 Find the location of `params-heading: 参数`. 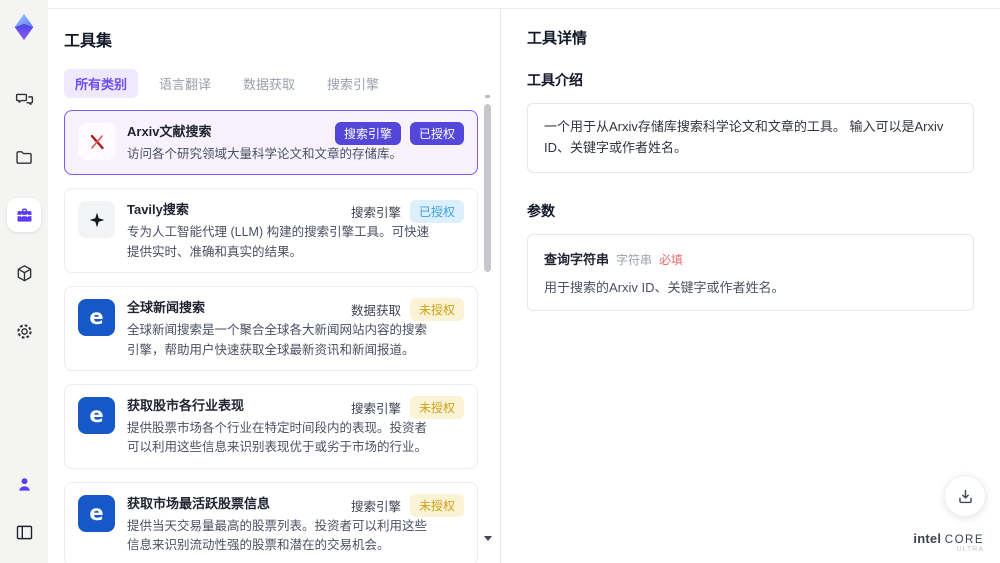

params-heading: 参数 is located at coordinates (541, 210).